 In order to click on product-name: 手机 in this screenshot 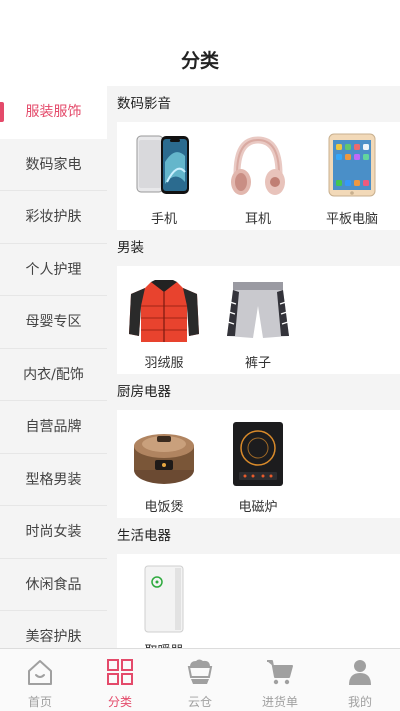, I will do `click(163, 219)`.